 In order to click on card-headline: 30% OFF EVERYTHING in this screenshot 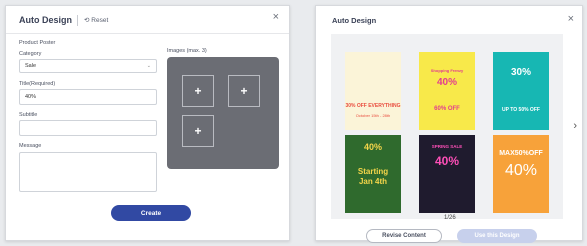, I will do `click(373, 106)`.